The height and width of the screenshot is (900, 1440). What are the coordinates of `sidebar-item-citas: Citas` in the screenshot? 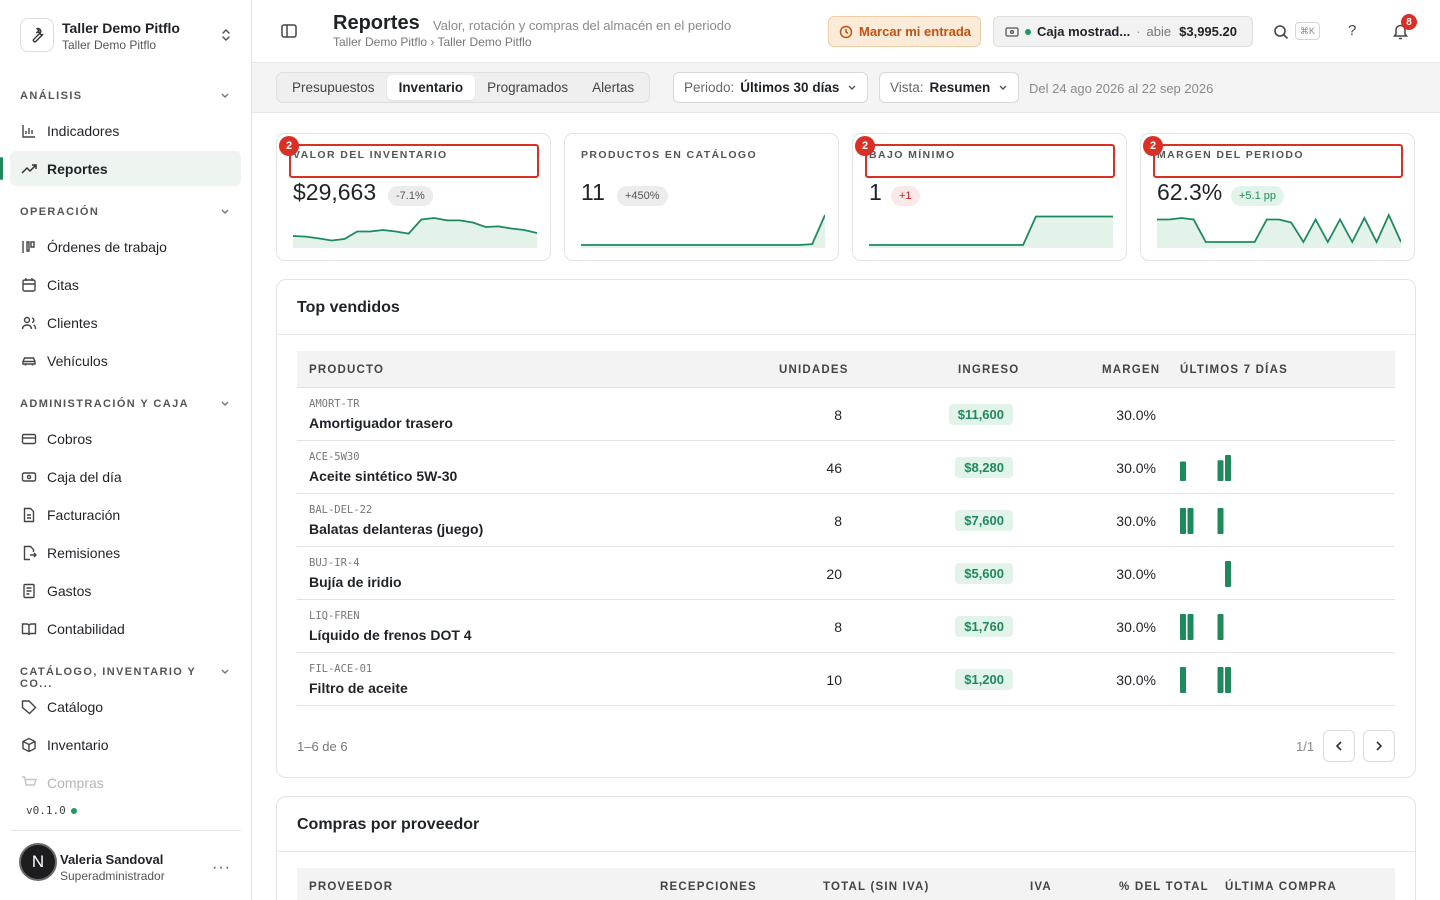 It's located at (125, 284).